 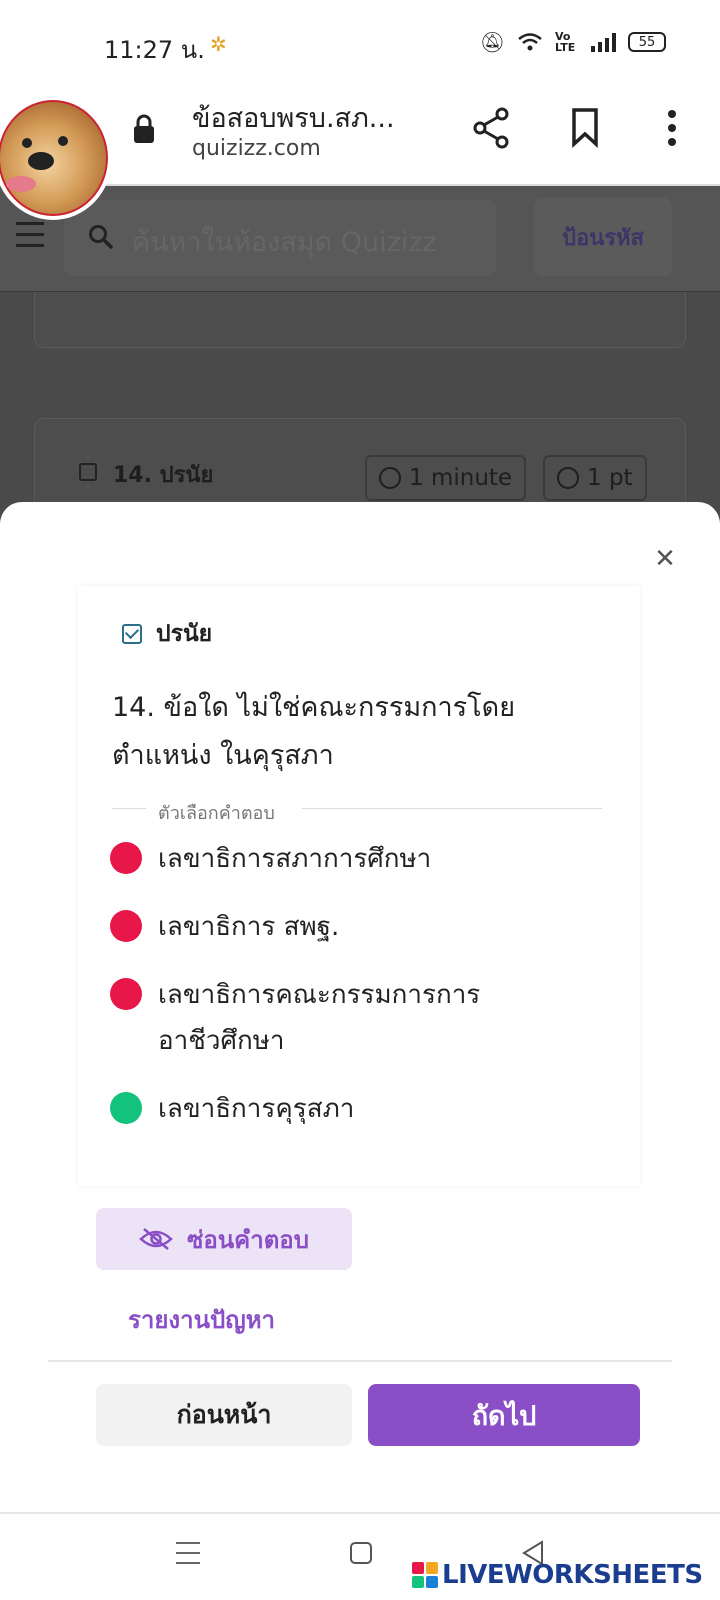 I want to click on status-time: 11:27 น., so click(x=154, y=50).